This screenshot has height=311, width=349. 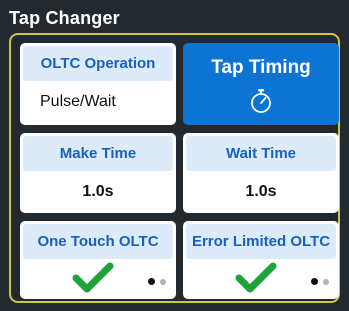 I want to click on tap-timing-button: Tap Timing, so click(x=261, y=84).